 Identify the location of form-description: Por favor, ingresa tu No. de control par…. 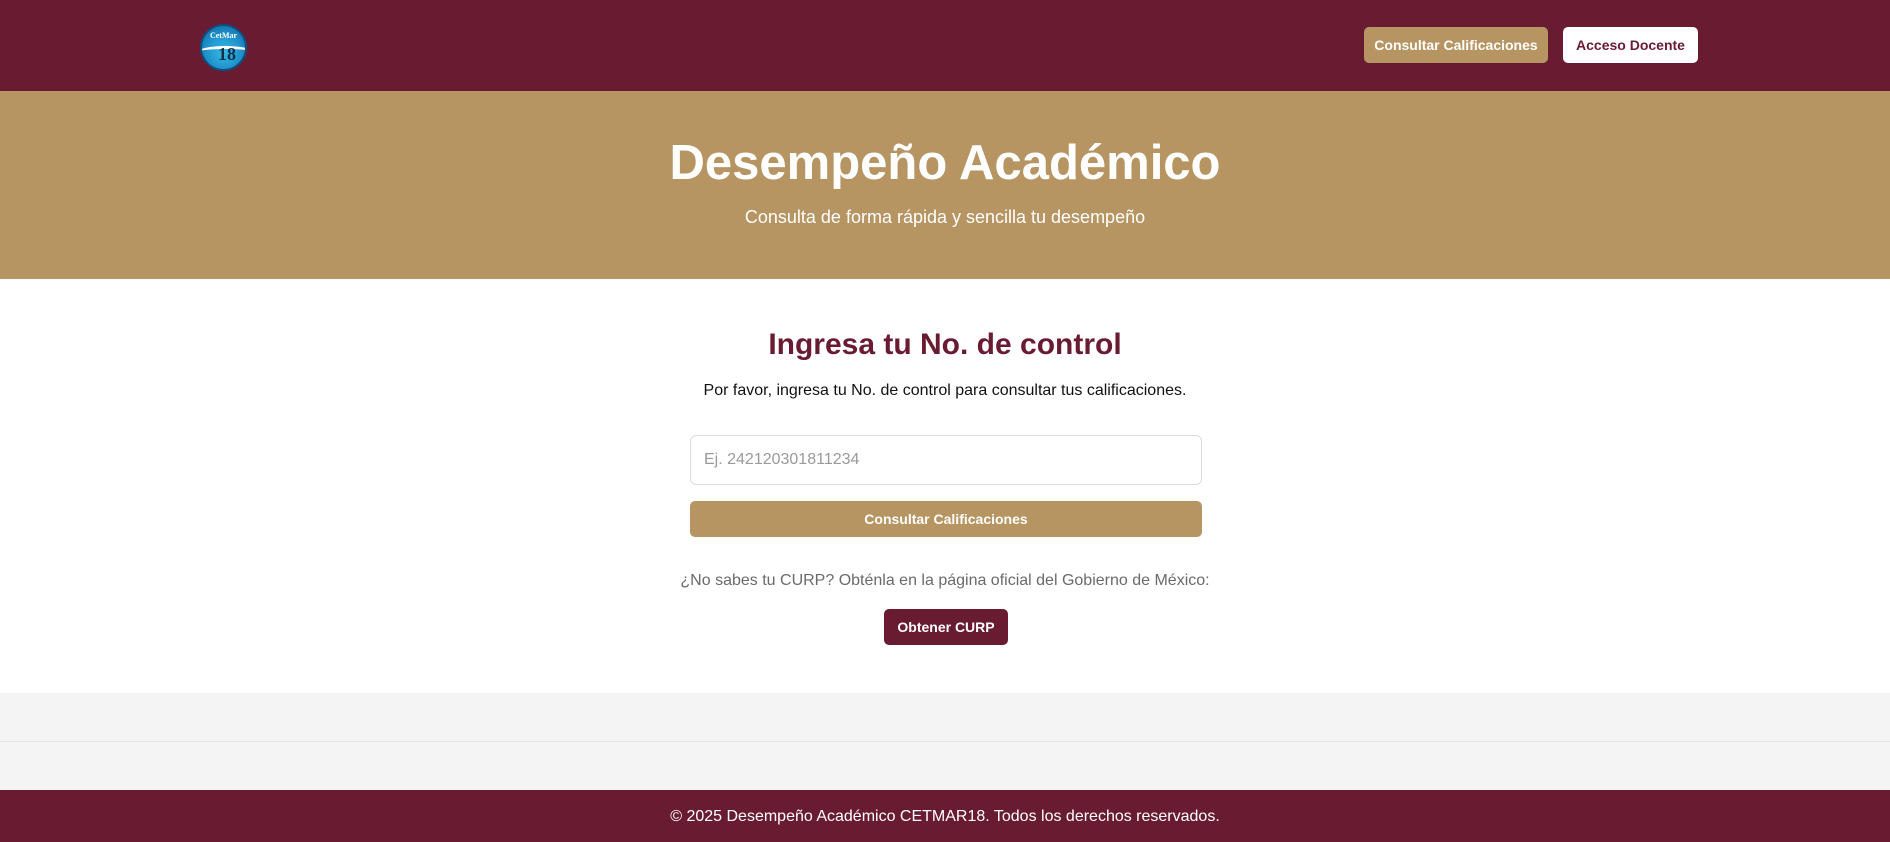
(945, 390).